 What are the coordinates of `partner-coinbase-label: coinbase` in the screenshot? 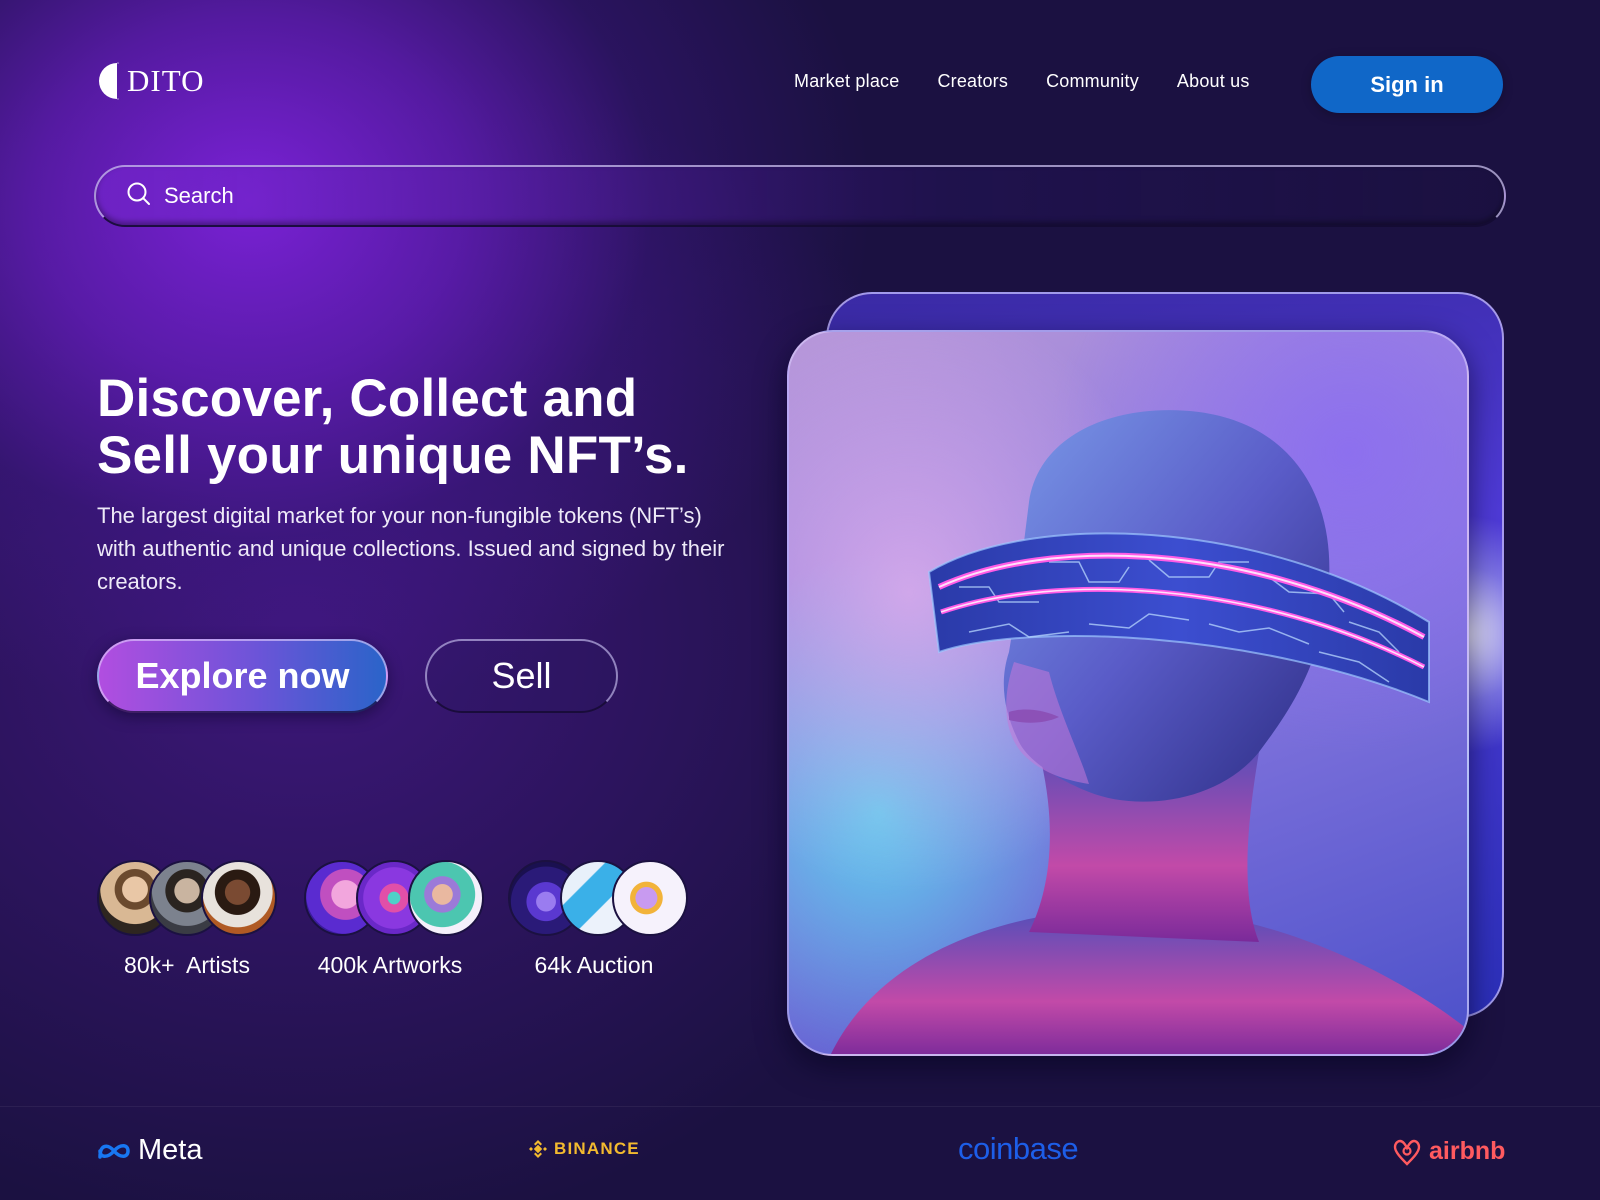 It's located at (1018, 1148).